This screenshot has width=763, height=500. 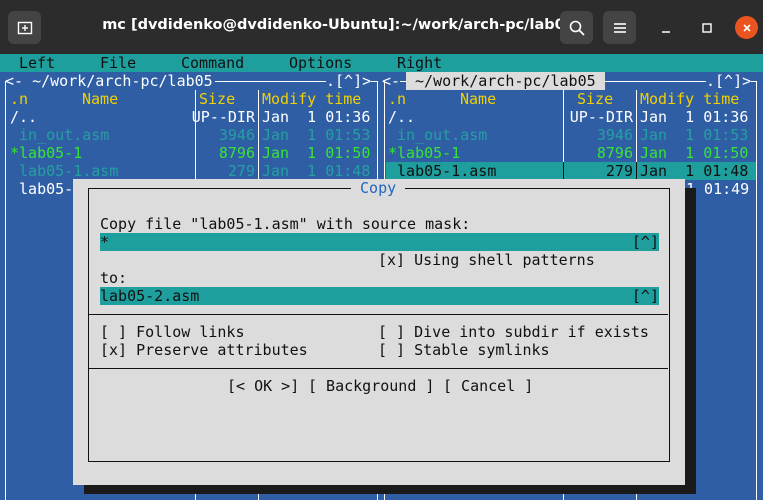 What do you see at coordinates (311, 99) in the screenshot?
I see `left-header-modify: Modify time` at bounding box center [311, 99].